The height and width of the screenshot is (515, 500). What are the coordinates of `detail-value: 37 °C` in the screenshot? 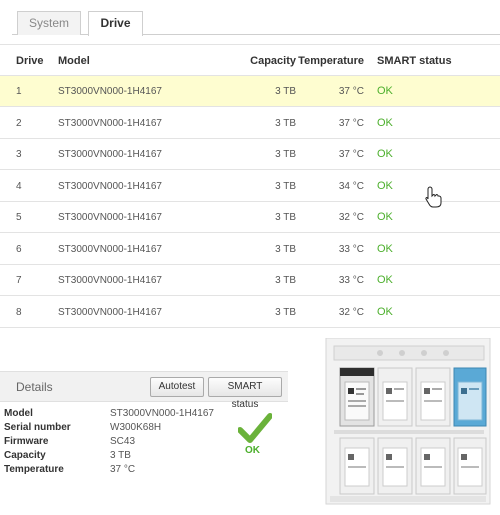 It's located at (123, 469).